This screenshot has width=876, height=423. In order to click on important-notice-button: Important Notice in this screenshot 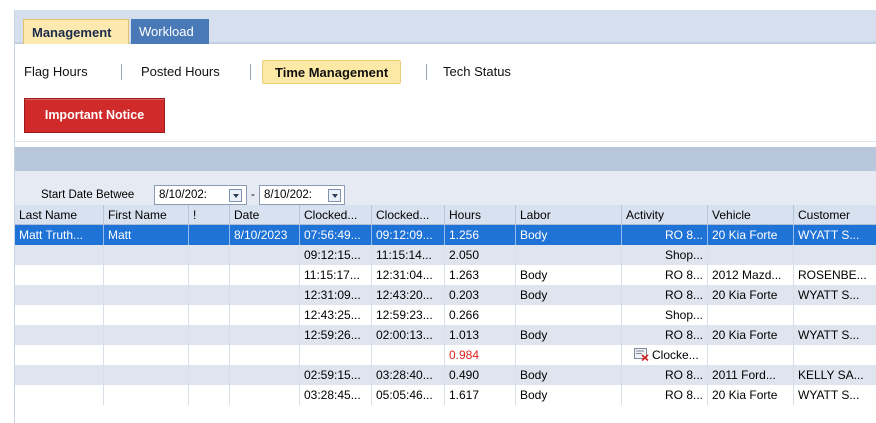, I will do `click(94, 115)`.